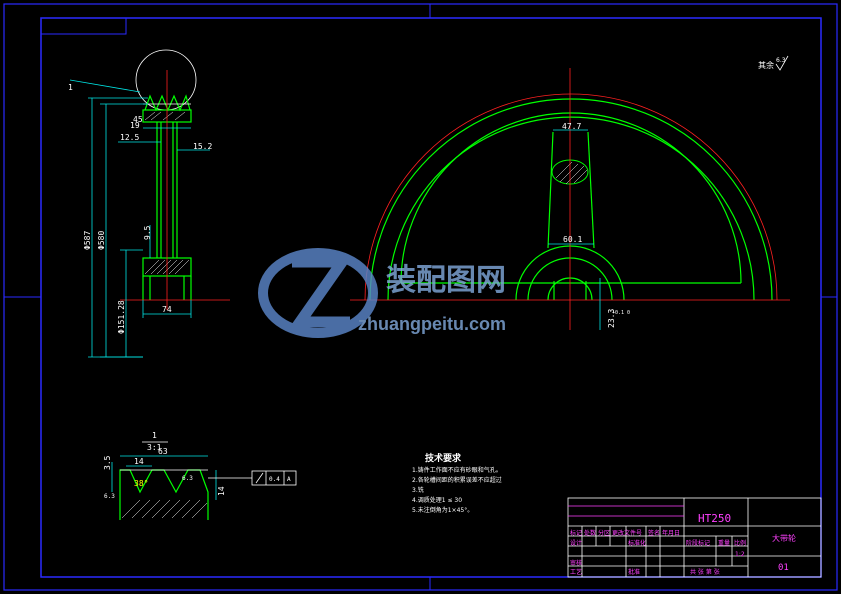 The height and width of the screenshot is (594, 841). Describe the element at coordinates (135, 125) in the screenshot. I see `dim-19: 19` at that location.